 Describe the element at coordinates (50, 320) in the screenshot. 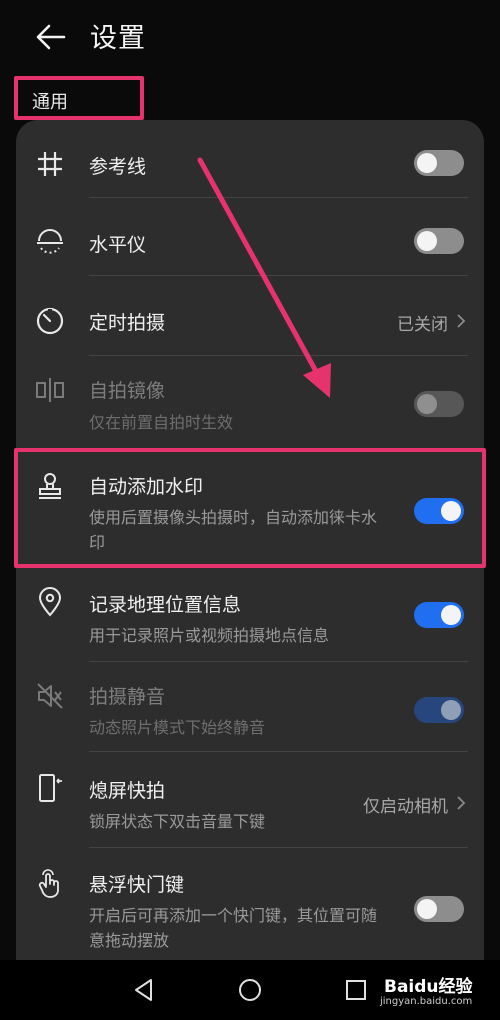

I see `timer-icon` at that location.